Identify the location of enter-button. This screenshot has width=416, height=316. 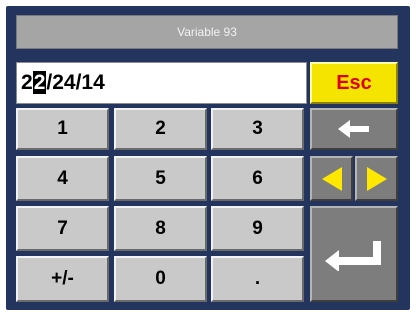
(354, 254).